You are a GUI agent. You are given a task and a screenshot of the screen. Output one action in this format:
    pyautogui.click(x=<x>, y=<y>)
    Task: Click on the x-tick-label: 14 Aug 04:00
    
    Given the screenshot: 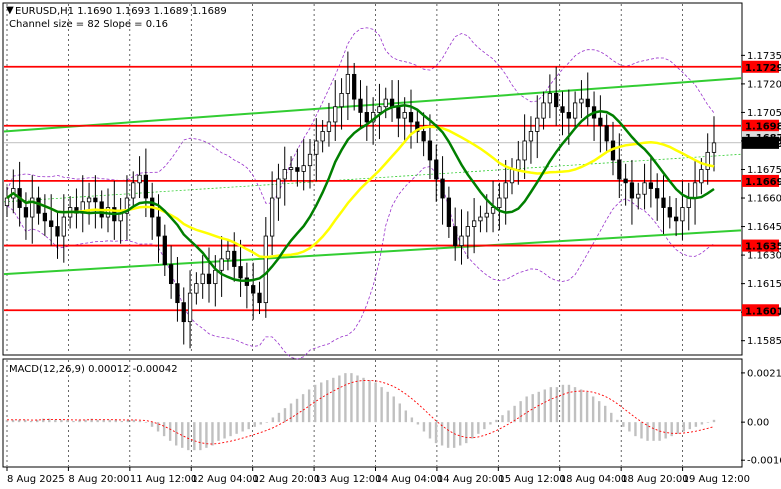 What is the action you would take?
    pyautogui.click(x=409, y=479)
    